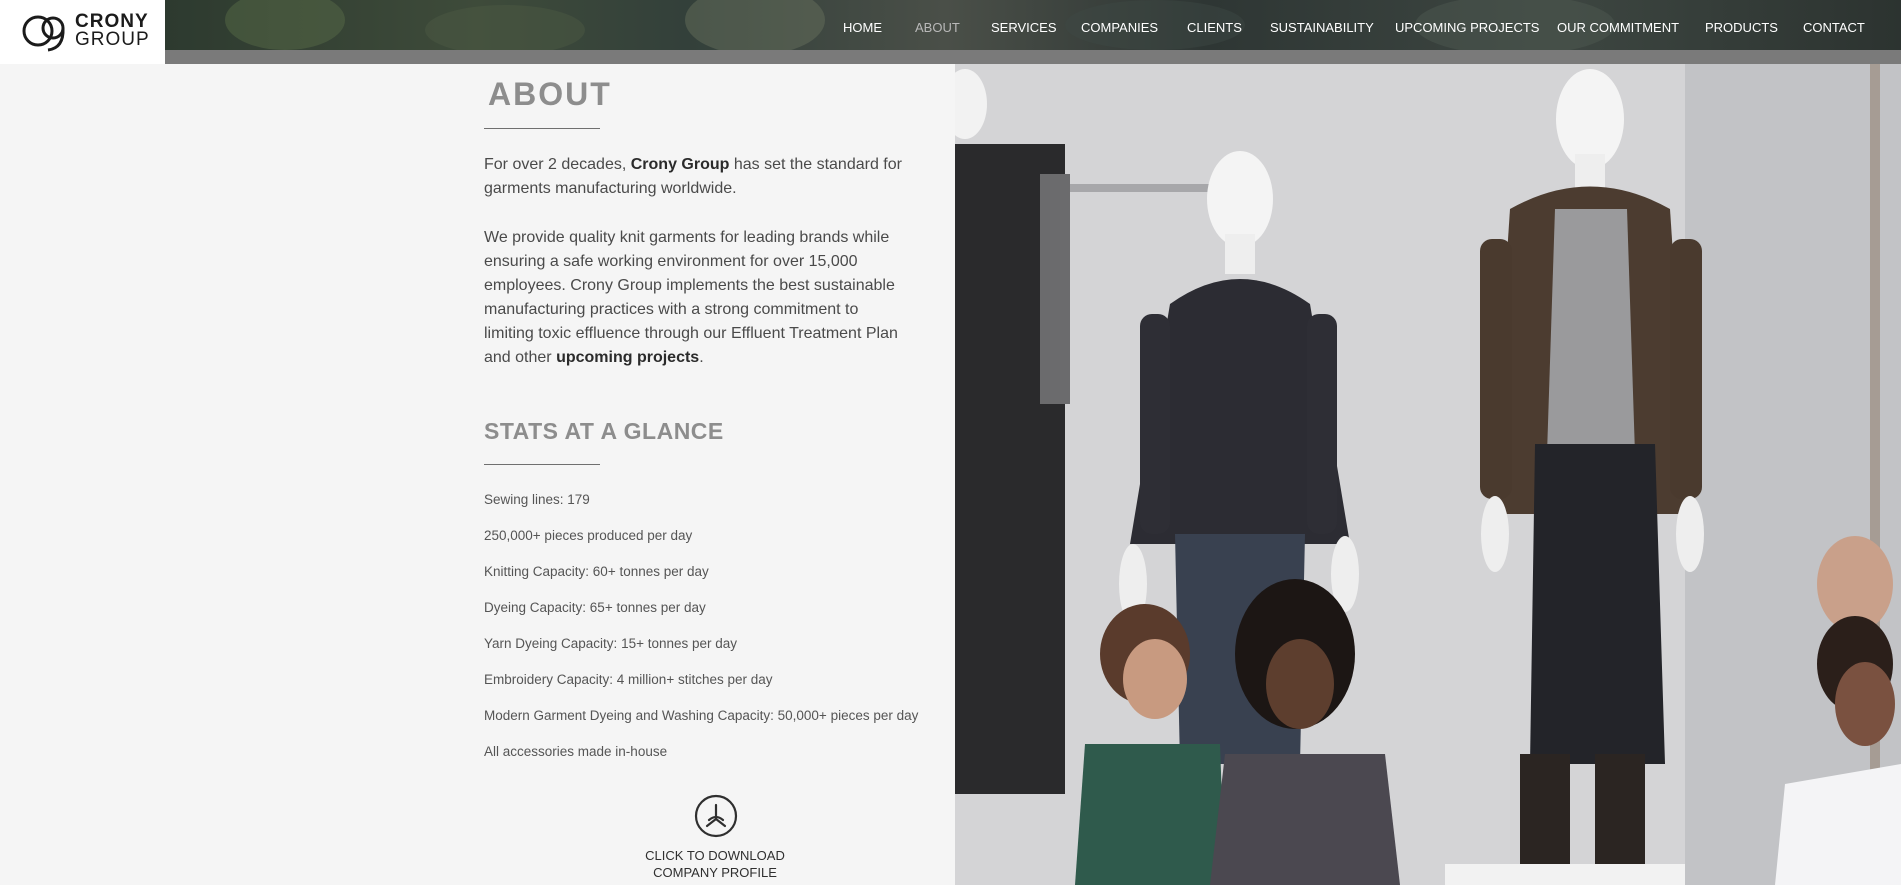 This screenshot has width=1901, height=885. I want to click on nav-contact: CONTACT, so click(1834, 27).